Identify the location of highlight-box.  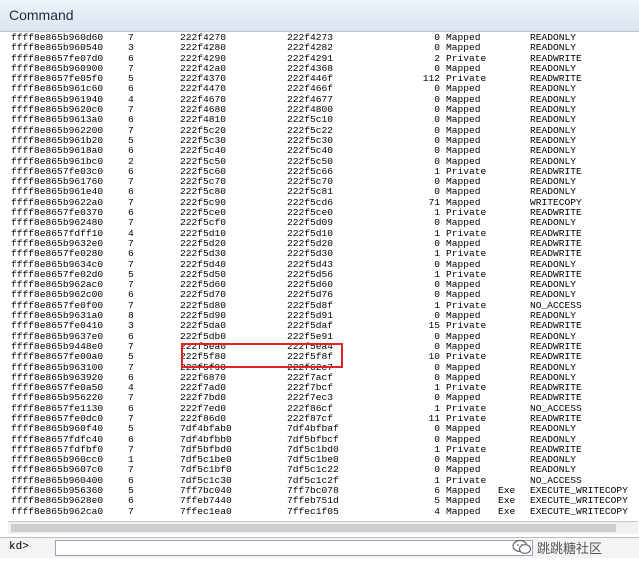
(262, 355).